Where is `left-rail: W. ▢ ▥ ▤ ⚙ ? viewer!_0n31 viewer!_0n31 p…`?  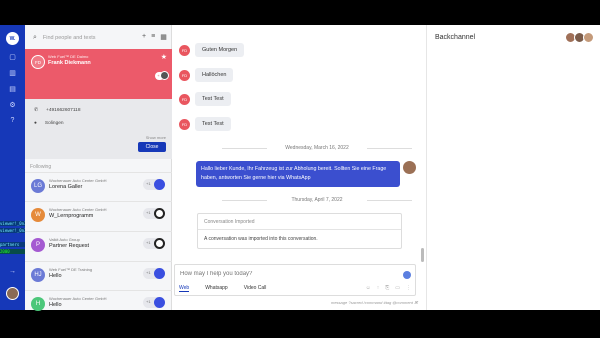 left-rail: W. ▢ ▥ ▤ ⚙ ? viewer!_0n31 viewer!_0n31 p… is located at coordinates (12, 167).